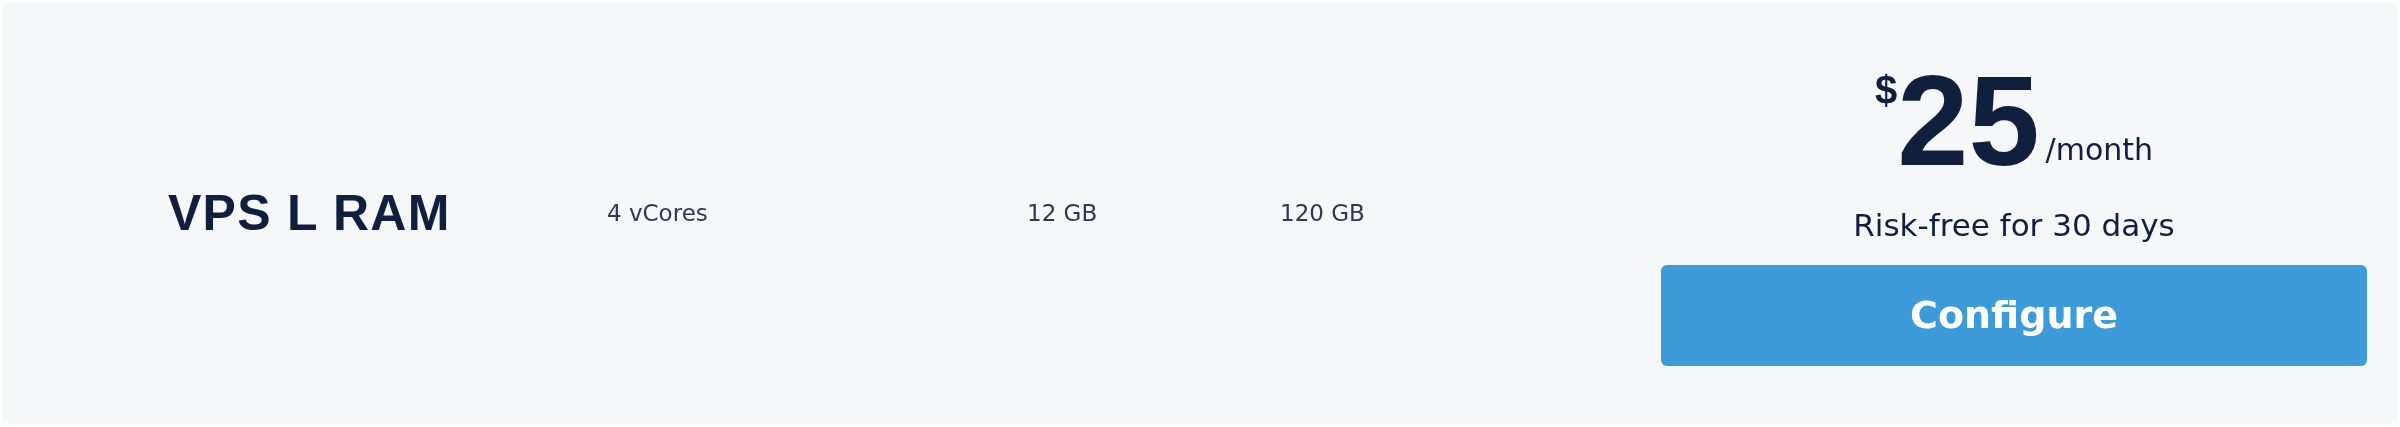  Describe the element at coordinates (1968, 121) in the screenshot. I see `price-amount: 25` at that location.